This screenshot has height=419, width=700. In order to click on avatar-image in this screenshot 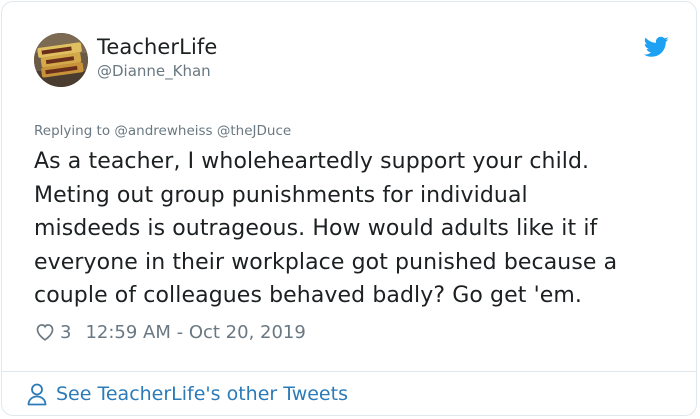, I will do `click(61, 60)`.